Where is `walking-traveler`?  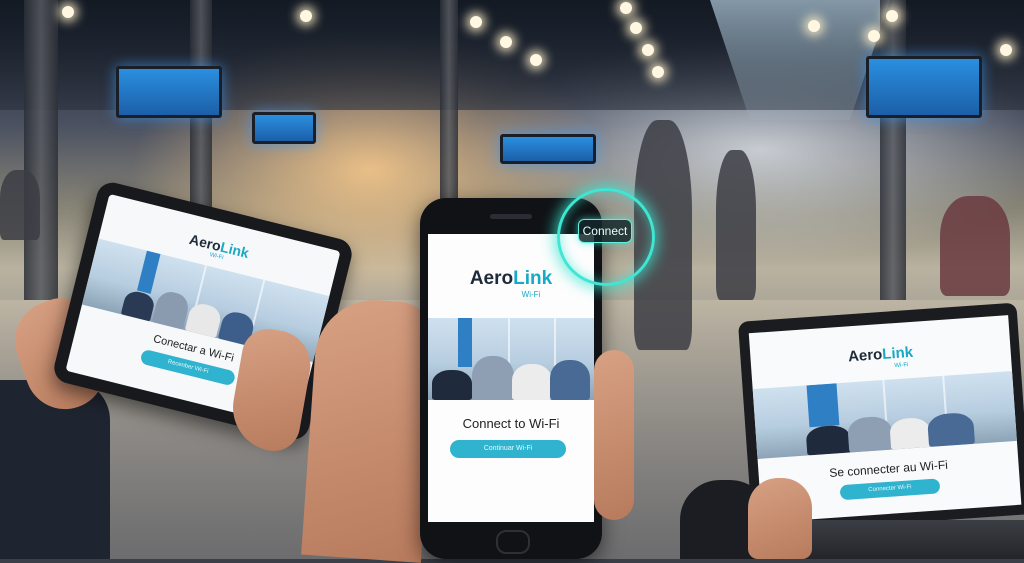
walking-traveler is located at coordinates (736, 225).